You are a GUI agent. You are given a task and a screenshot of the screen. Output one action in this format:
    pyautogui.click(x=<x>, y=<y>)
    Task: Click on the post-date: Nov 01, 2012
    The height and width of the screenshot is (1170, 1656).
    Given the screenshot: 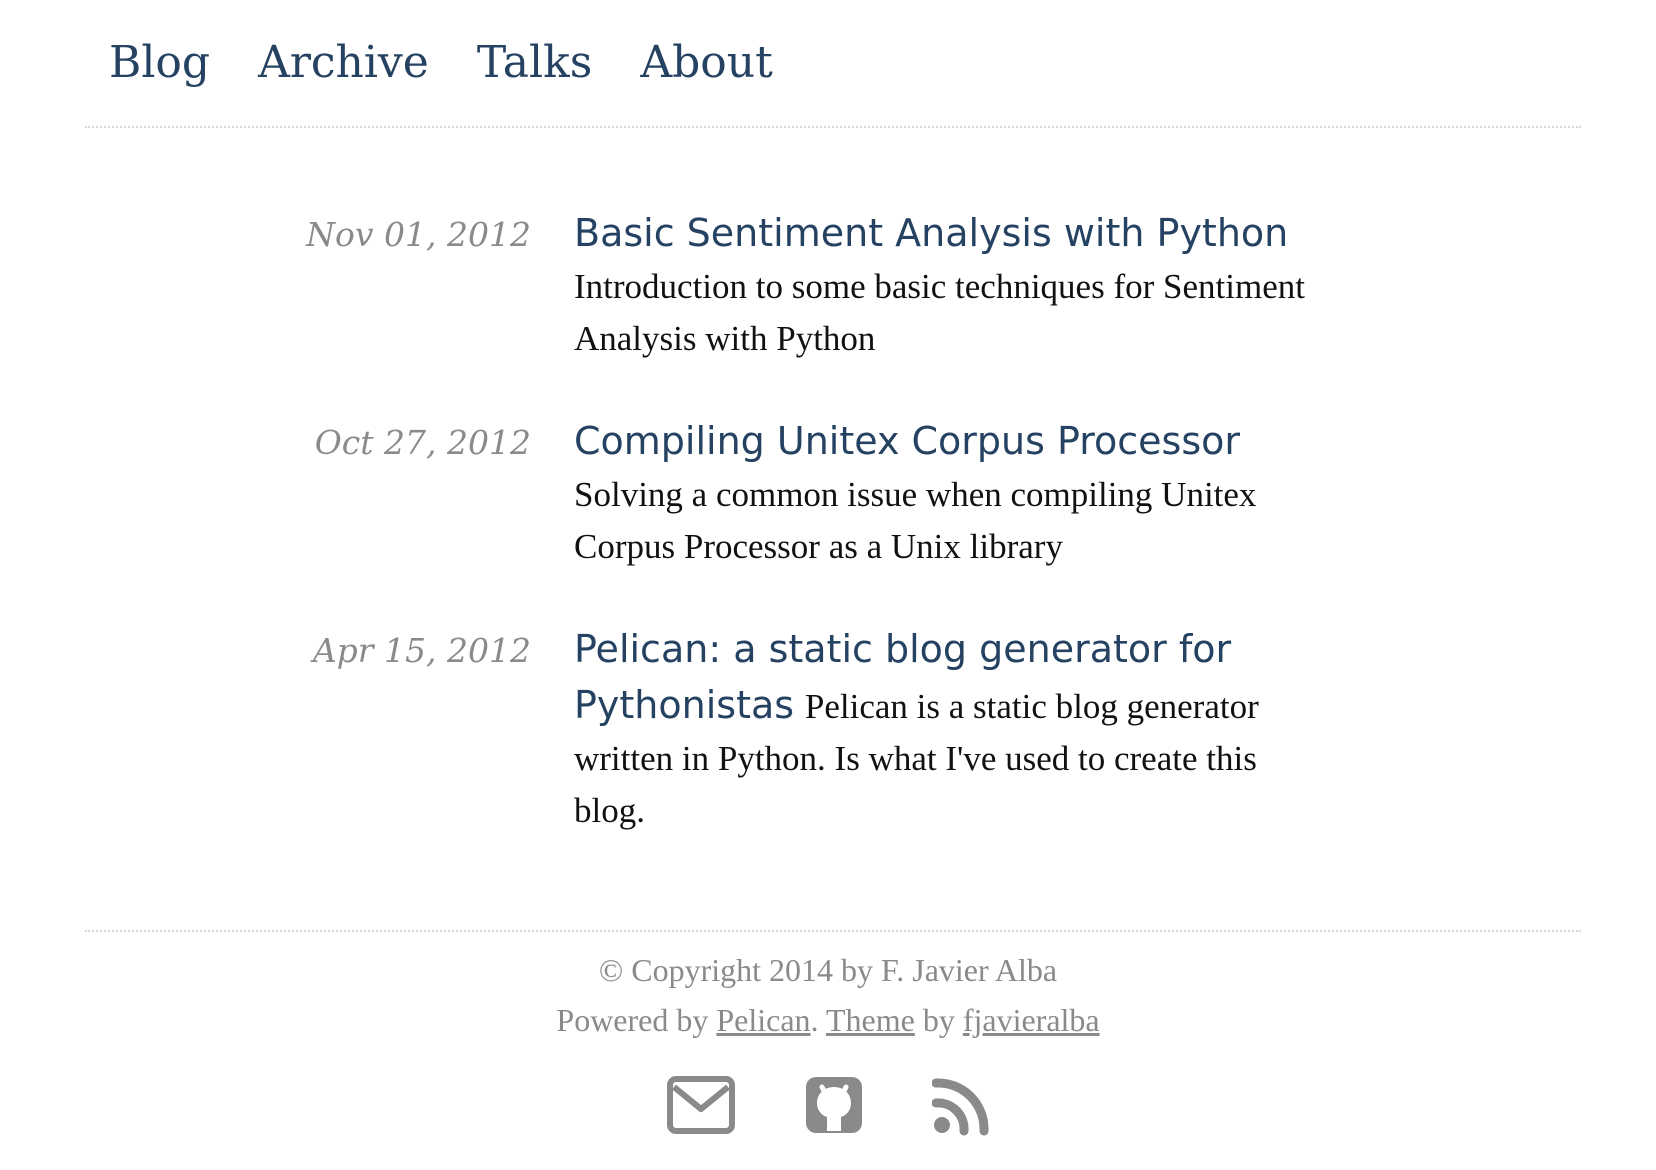 What is the action you would take?
    pyautogui.click(x=418, y=234)
    